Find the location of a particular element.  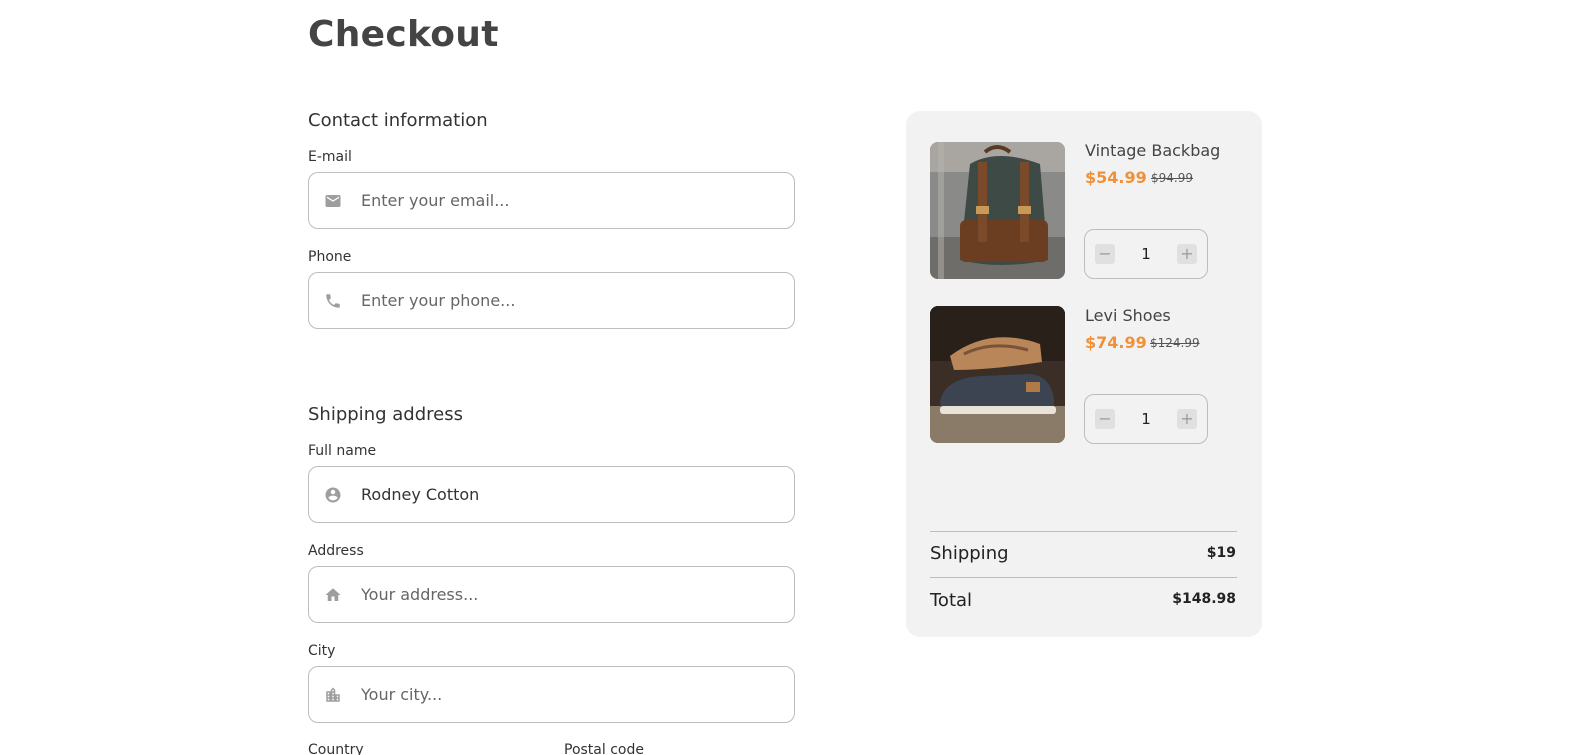

backpack-image is located at coordinates (997, 210).